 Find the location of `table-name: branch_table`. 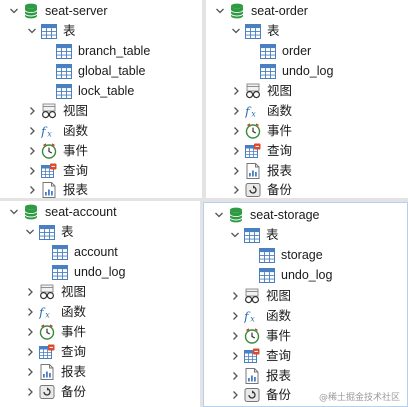

table-name: branch_table is located at coordinates (114, 51).